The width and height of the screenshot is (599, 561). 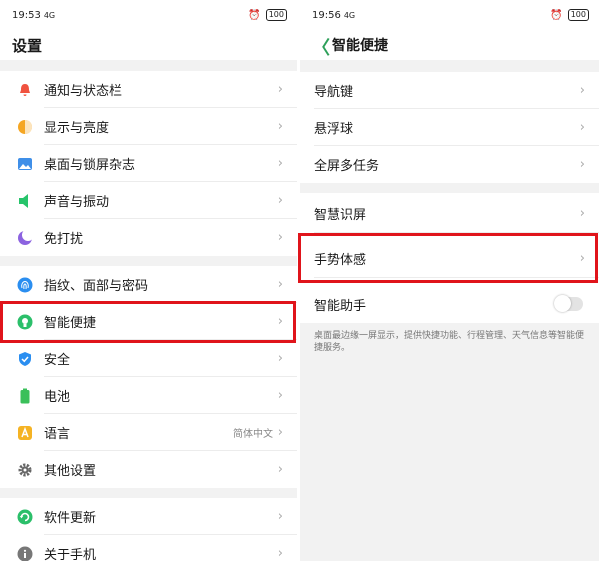 I want to click on row-label: 导航键, so click(x=334, y=92).